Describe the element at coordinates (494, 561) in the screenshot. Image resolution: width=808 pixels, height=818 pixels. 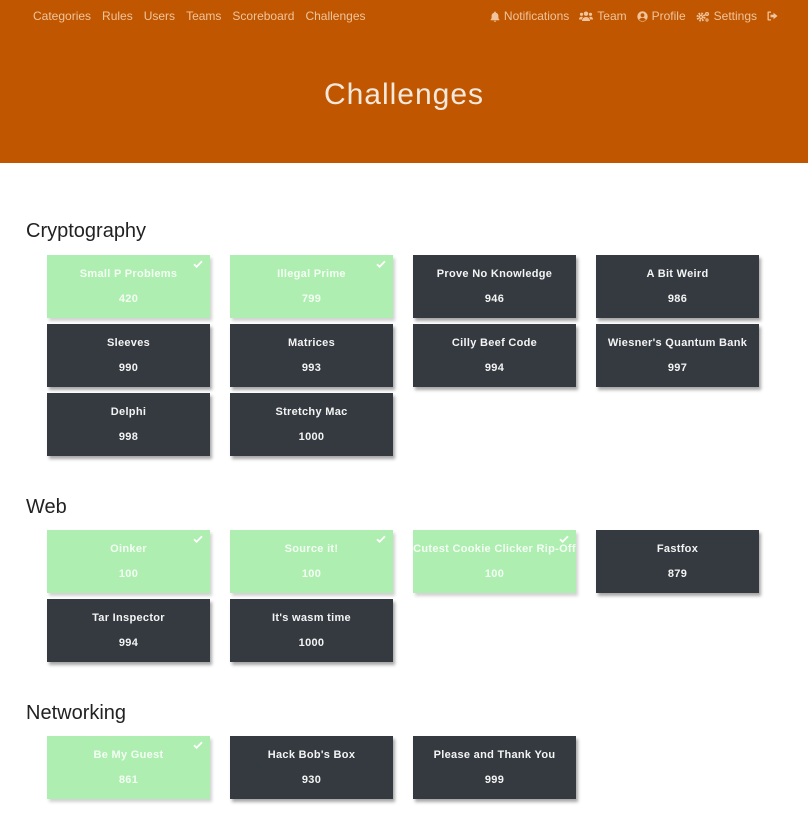
I see `challenge-card: Cutest Cookie Clicker Rip-Off 100` at that location.